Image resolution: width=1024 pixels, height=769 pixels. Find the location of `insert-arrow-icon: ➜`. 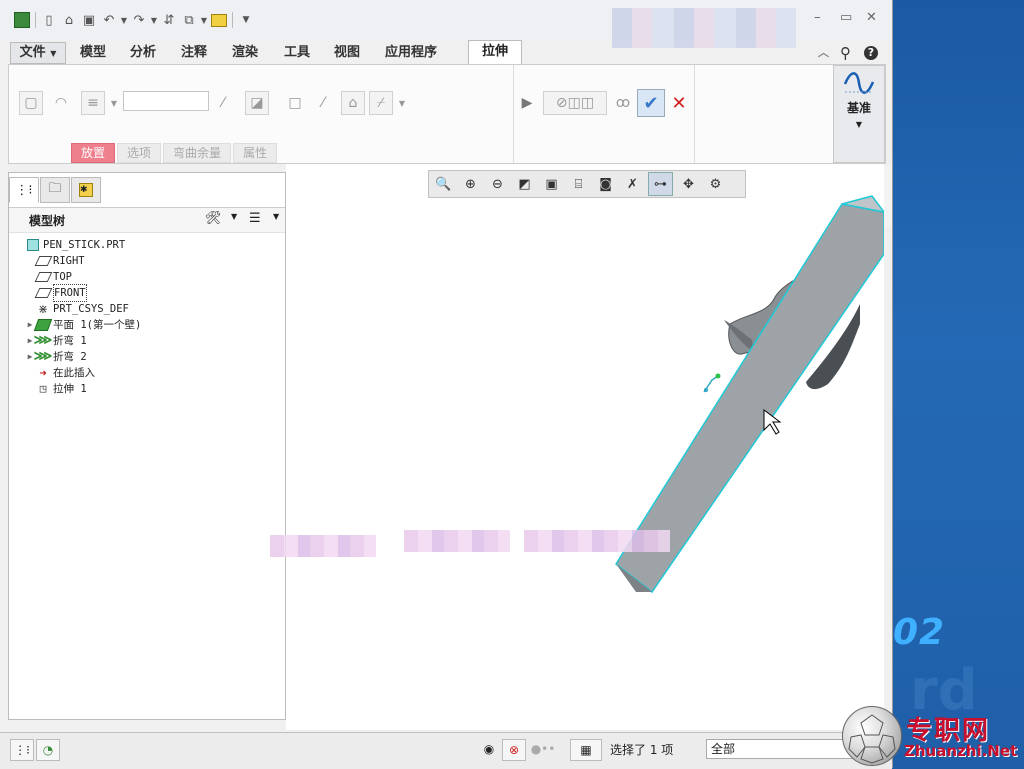

insert-arrow-icon: ➜ is located at coordinates (43, 373).